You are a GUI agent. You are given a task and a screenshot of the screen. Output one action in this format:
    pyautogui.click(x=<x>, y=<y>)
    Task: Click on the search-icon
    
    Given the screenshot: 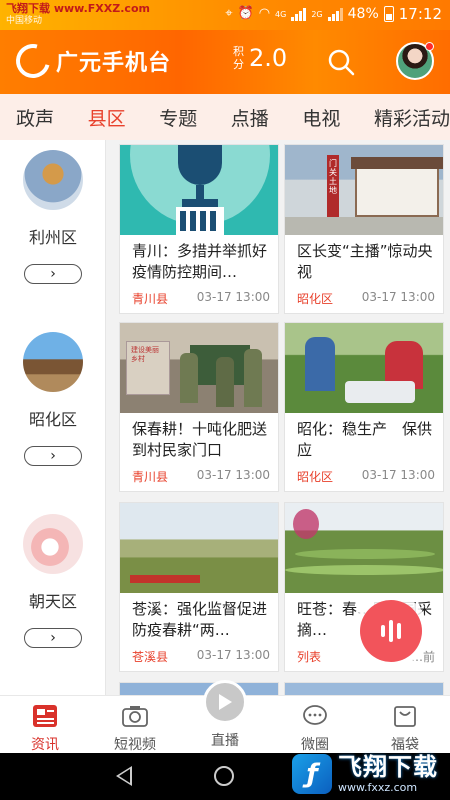 What is the action you would take?
    pyautogui.click(x=341, y=62)
    